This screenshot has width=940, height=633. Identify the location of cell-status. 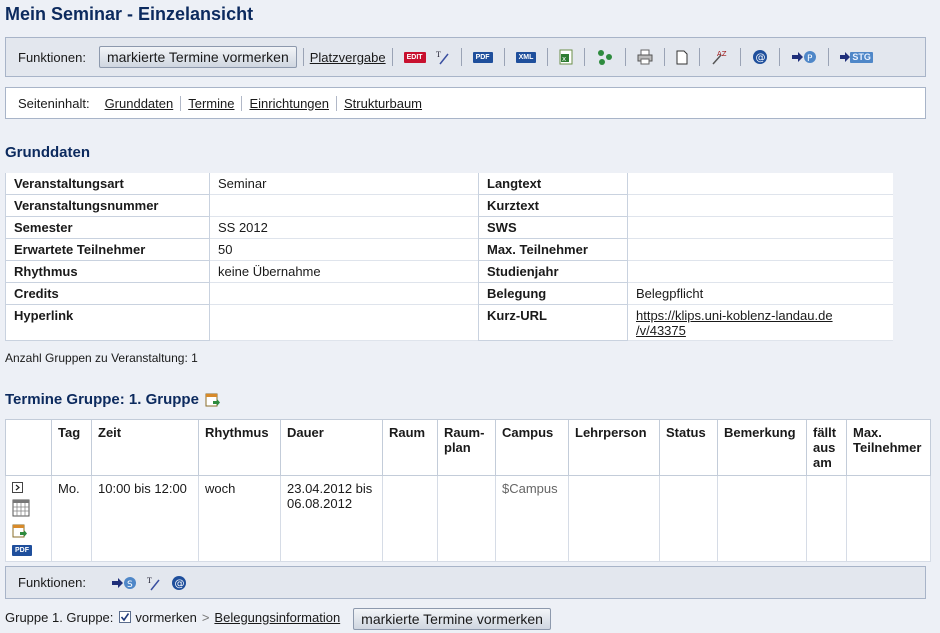
(688, 518).